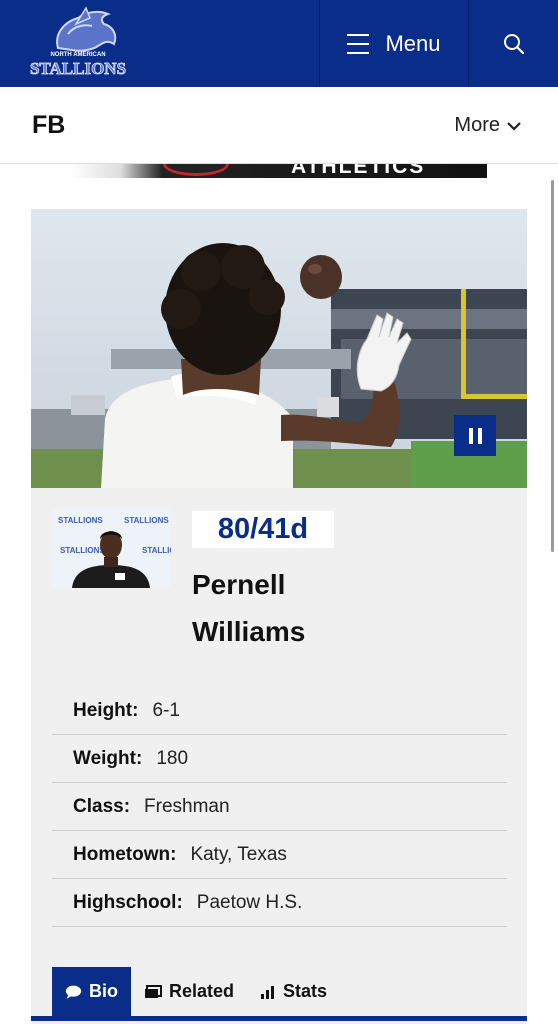 The height and width of the screenshot is (1024, 558). Describe the element at coordinates (470, 435) in the screenshot. I see `pause-icon` at that location.